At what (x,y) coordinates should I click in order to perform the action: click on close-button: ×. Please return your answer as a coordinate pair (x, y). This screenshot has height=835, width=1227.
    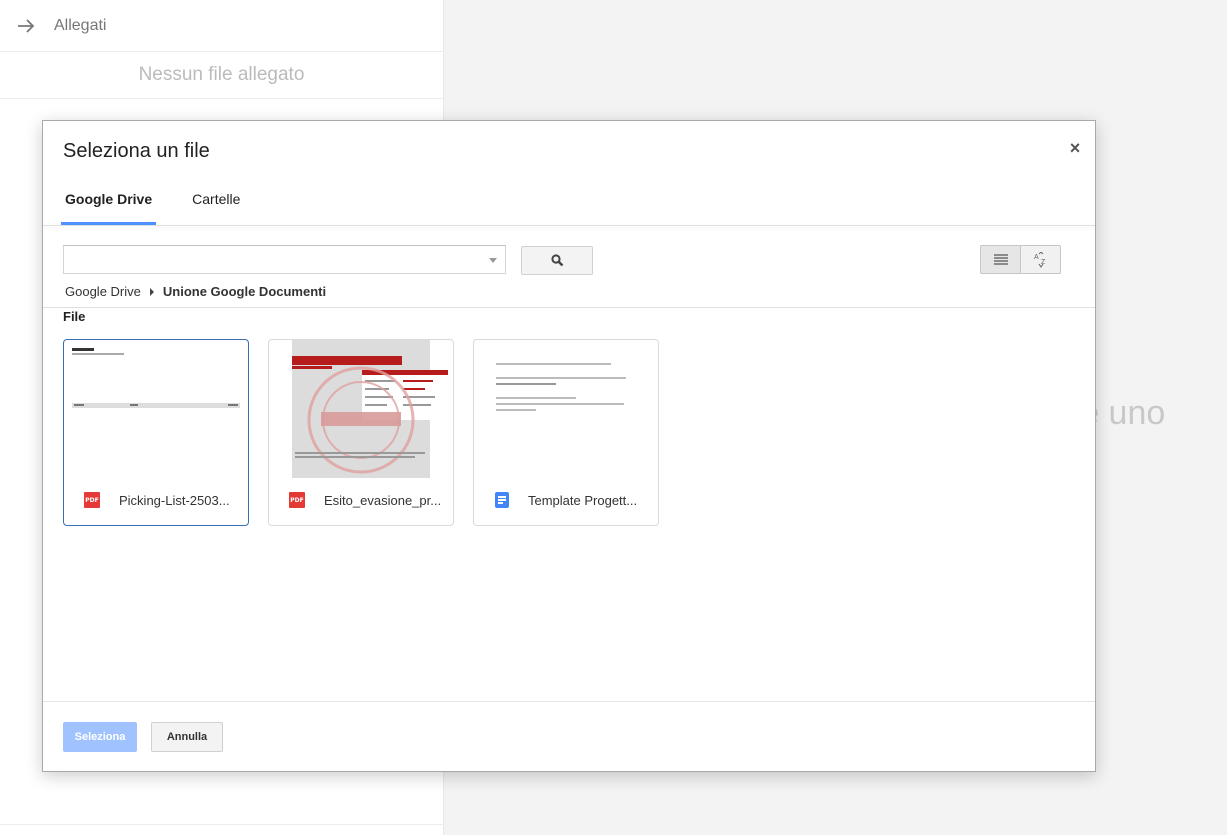
    Looking at the image, I should click on (1075, 148).